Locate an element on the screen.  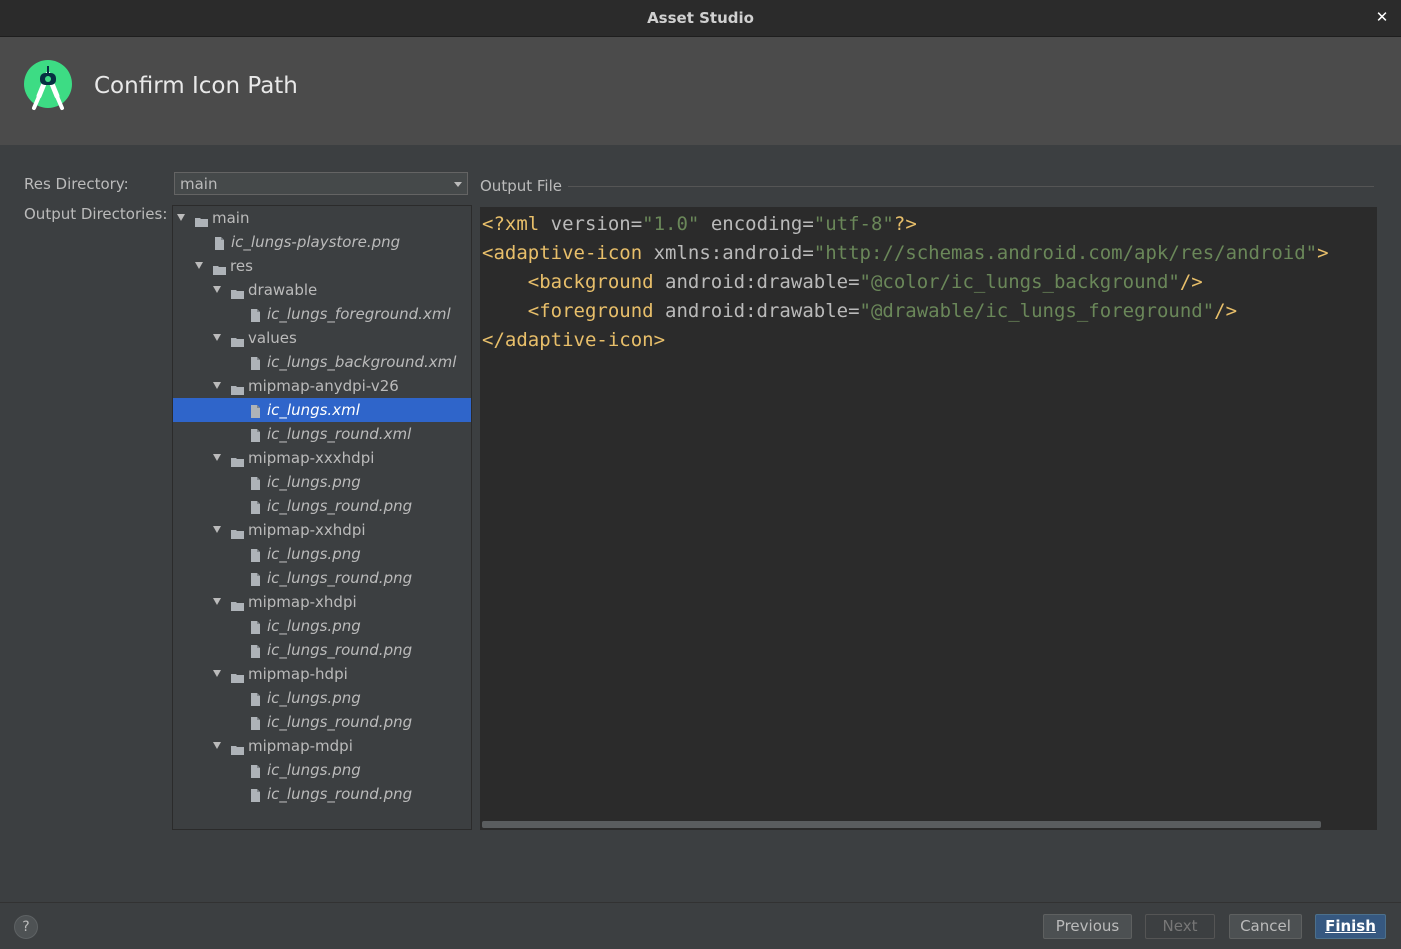
tree-file-row: ic_lungs_background.xml is located at coordinates (322, 362).